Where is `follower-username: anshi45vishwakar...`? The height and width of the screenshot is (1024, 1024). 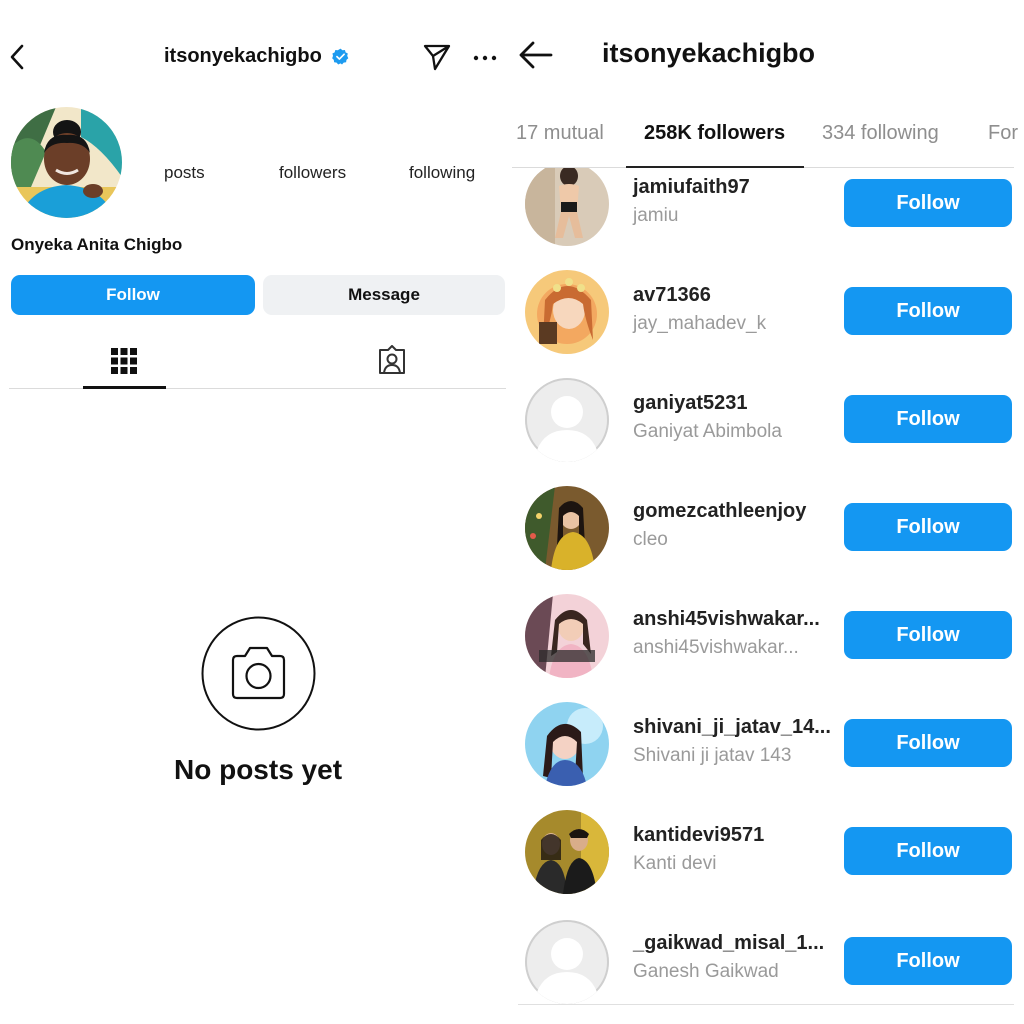 follower-username: anshi45vishwakar... is located at coordinates (726, 619).